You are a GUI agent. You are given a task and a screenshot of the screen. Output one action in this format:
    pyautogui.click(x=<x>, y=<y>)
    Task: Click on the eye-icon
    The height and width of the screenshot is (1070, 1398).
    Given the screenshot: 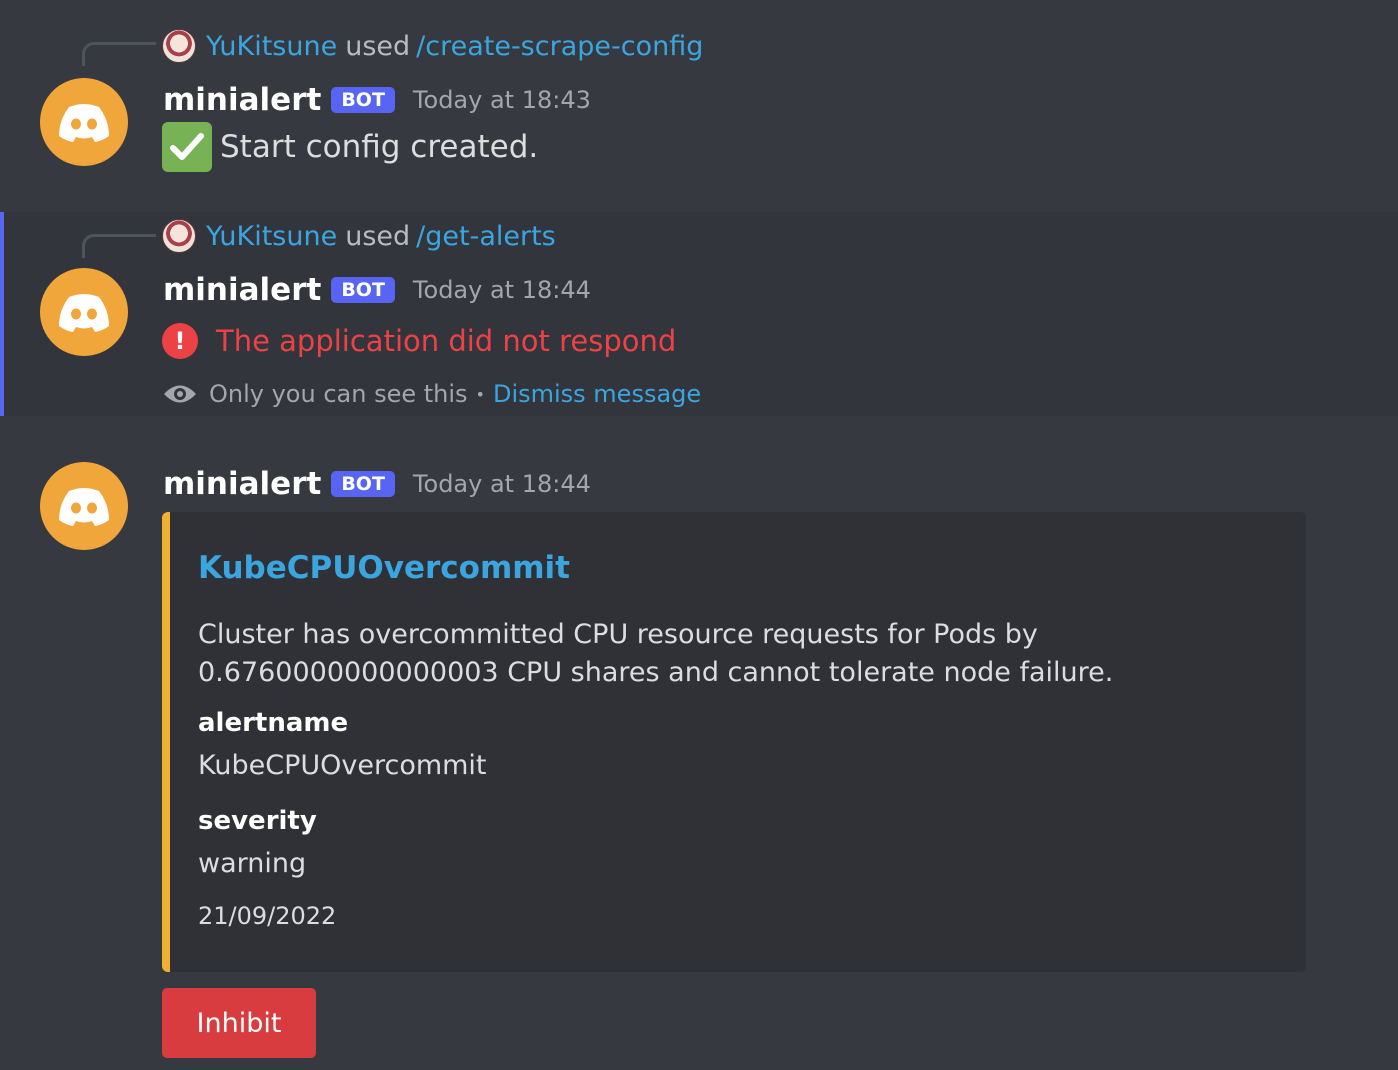 What is the action you would take?
    pyautogui.click(x=180, y=394)
    